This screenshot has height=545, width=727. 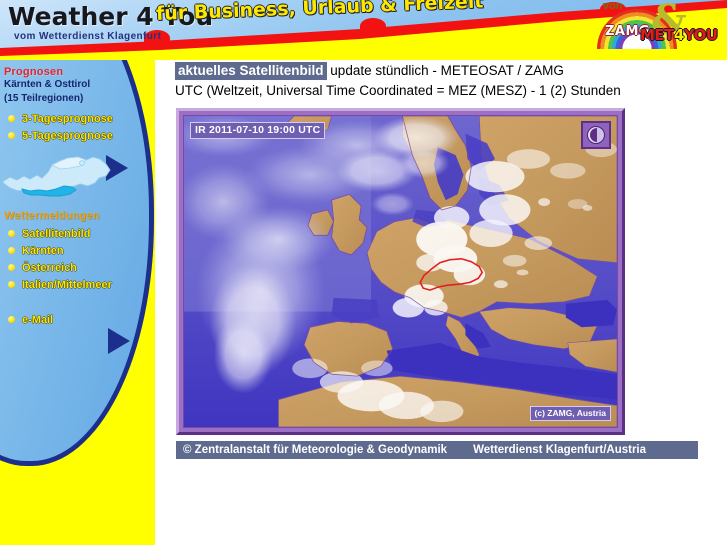 I want to click on zamg-met4you-logo: von ZAMG & MET4YOU, so click(x=658, y=28).